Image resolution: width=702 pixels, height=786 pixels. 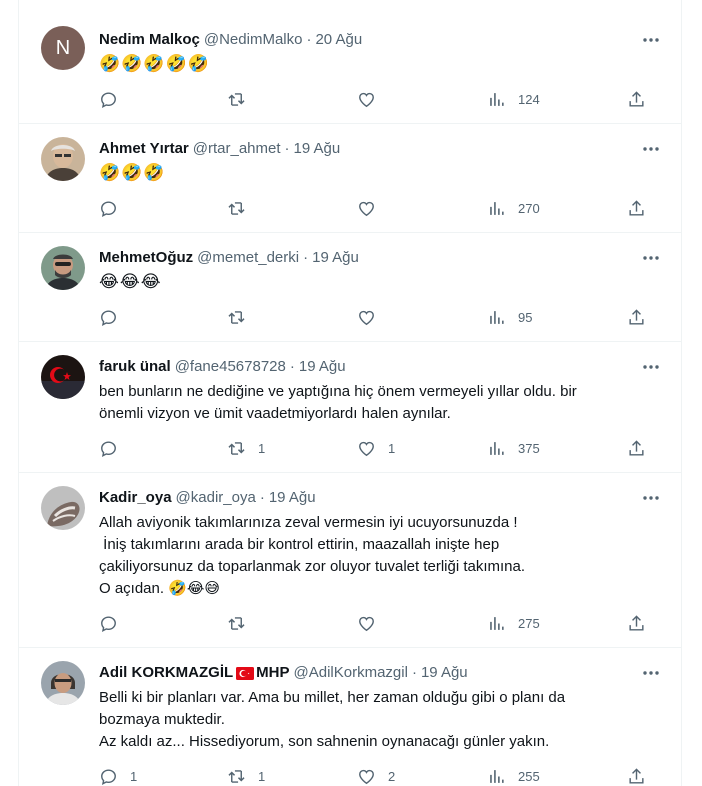 What do you see at coordinates (118, 776) in the screenshot?
I see `reply-button: 1` at bounding box center [118, 776].